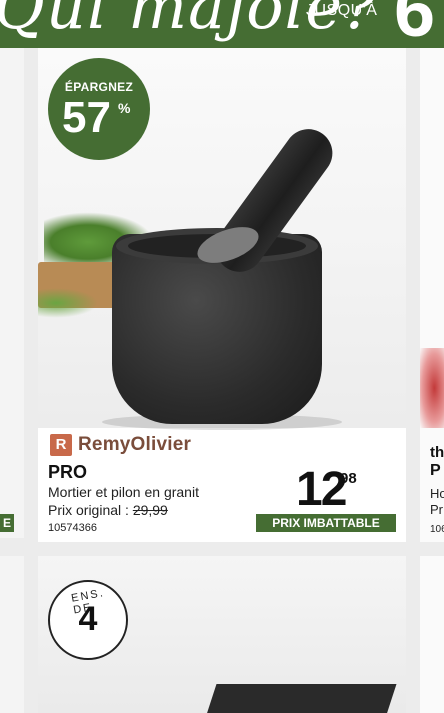  I want to click on slate-shape, so click(300, 698).